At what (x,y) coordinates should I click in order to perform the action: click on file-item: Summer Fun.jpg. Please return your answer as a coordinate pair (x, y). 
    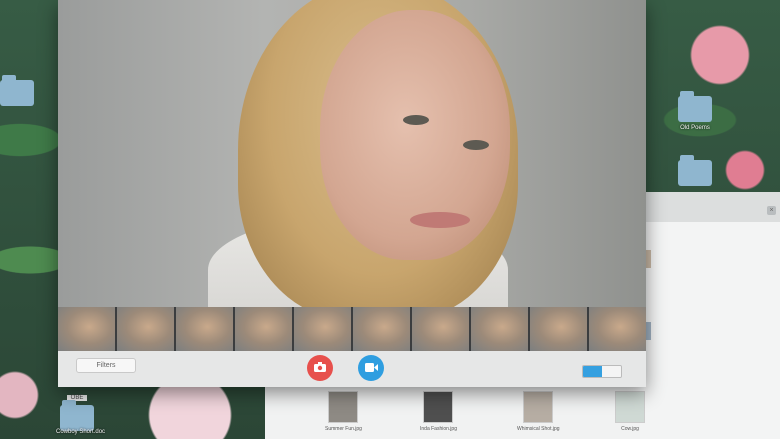
    Looking at the image, I should click on (343, 411).